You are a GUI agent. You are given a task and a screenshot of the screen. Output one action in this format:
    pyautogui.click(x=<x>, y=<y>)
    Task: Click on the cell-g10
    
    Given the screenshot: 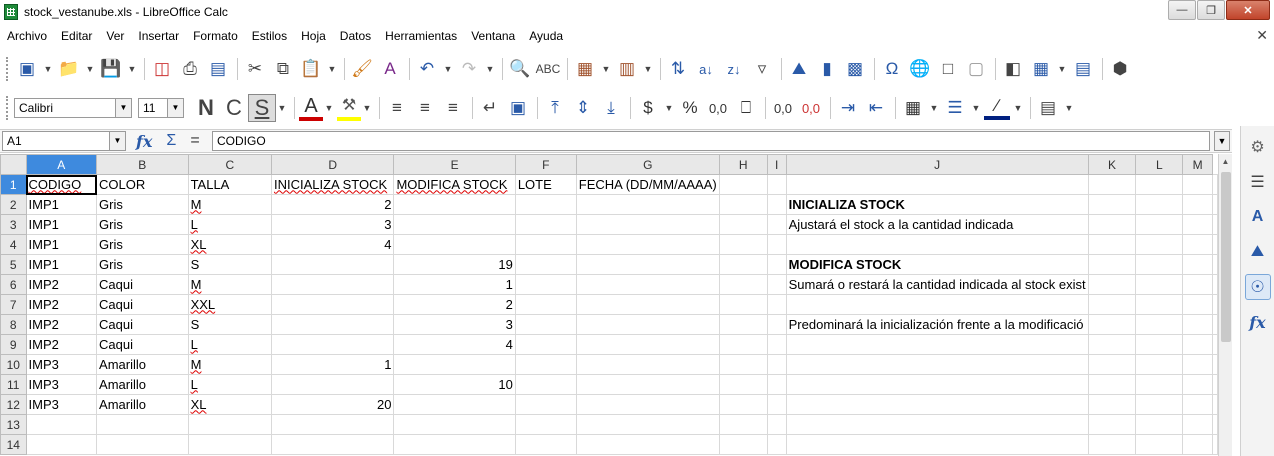 What is the action you would take?
    pyautogui.click(x=647, y=364)
    